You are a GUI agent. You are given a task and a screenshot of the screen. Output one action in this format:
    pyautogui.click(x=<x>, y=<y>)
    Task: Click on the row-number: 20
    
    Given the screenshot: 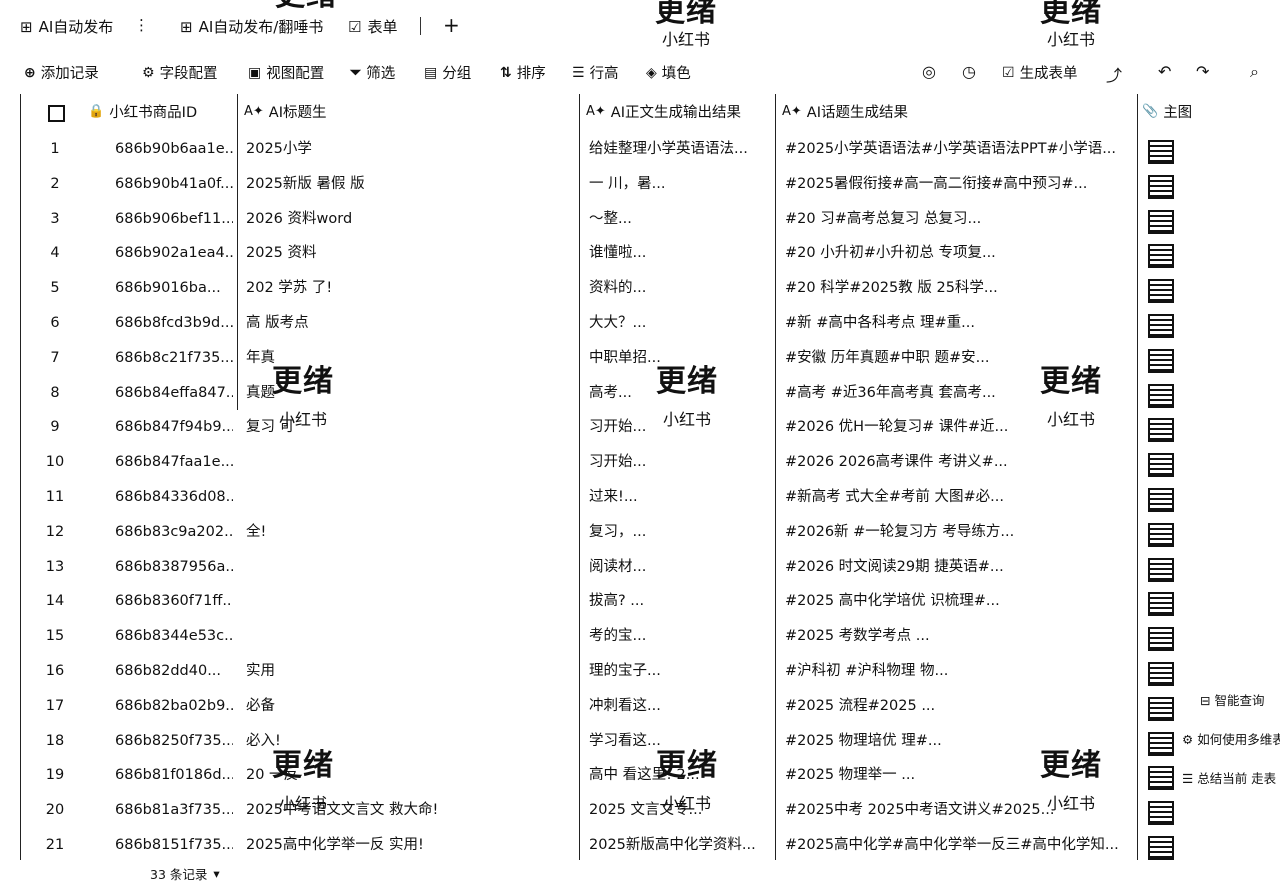 What is the action you would take?
    pyautogui.click(x=55, y=810)
    